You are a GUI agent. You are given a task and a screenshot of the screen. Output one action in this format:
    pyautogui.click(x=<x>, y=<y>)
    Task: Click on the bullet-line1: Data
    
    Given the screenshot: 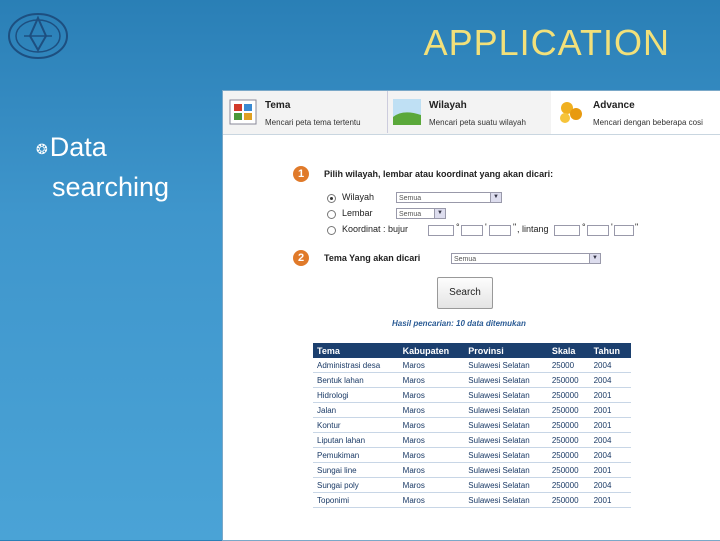 What is the action you would take?
    pyautogui.click(x=78, y=147)
    